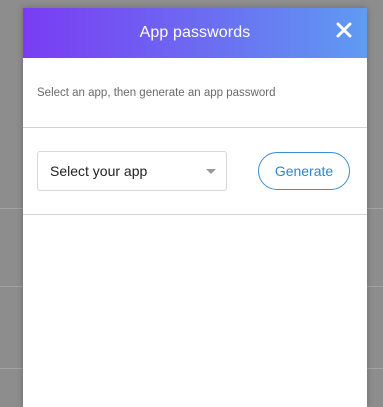 The width and height of the screenshot is (383, 407). I want to click on close-icon, so click(344, 30).